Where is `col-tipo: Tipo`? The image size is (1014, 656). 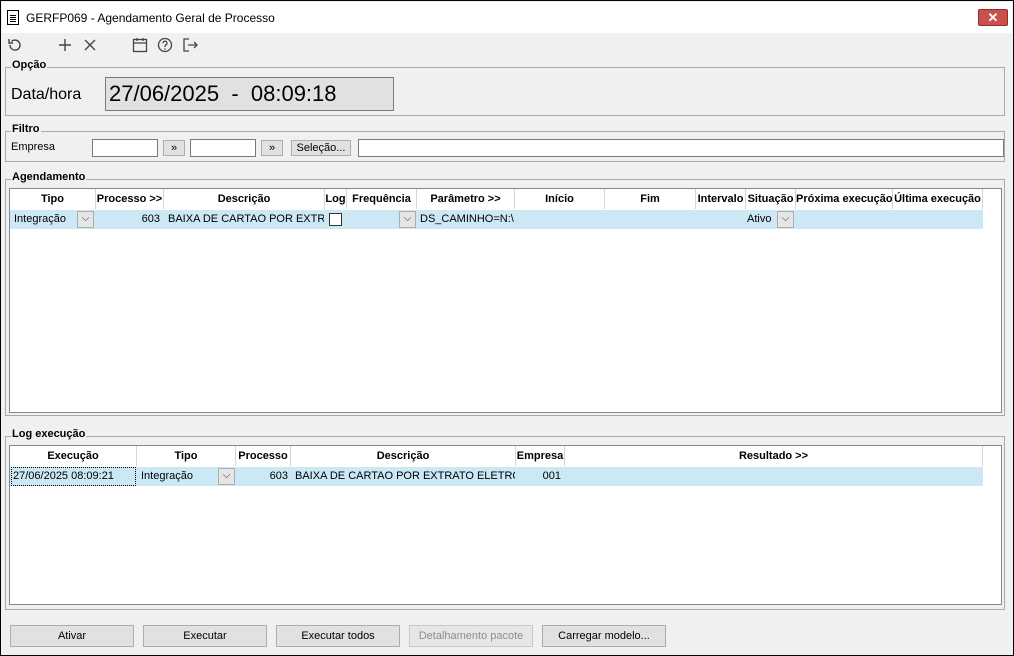 col-tipo: Tipo is located at coordinates (53, 199).